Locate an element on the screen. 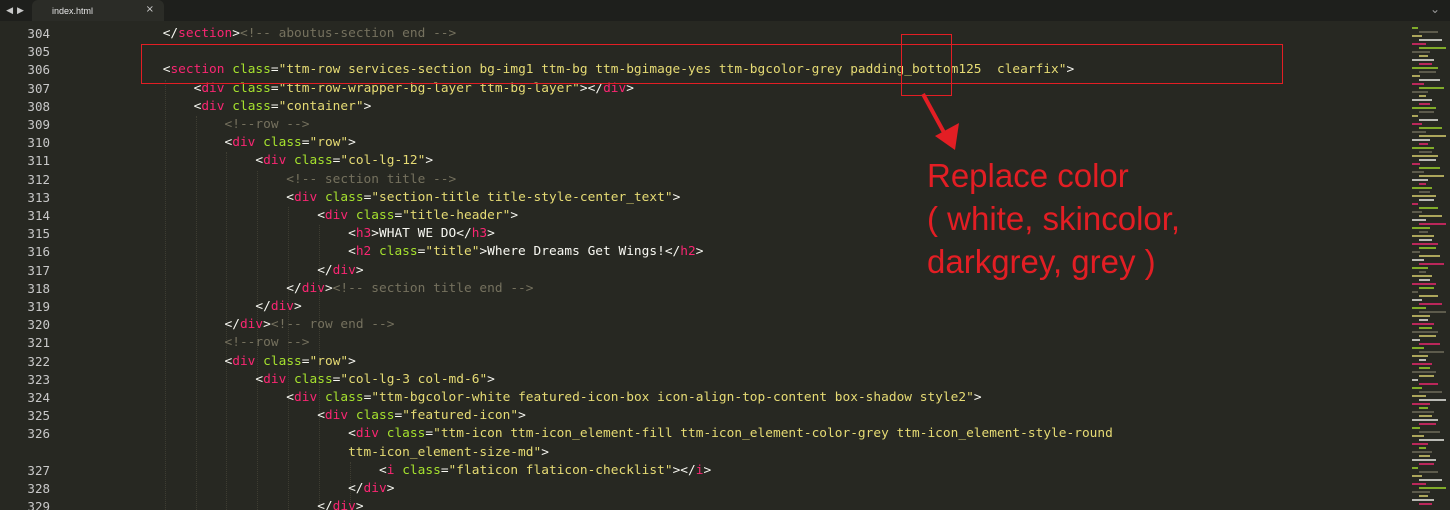 The image size is (1450, 510). code-line: <div class="container"> is located at coordinates (221, 107).